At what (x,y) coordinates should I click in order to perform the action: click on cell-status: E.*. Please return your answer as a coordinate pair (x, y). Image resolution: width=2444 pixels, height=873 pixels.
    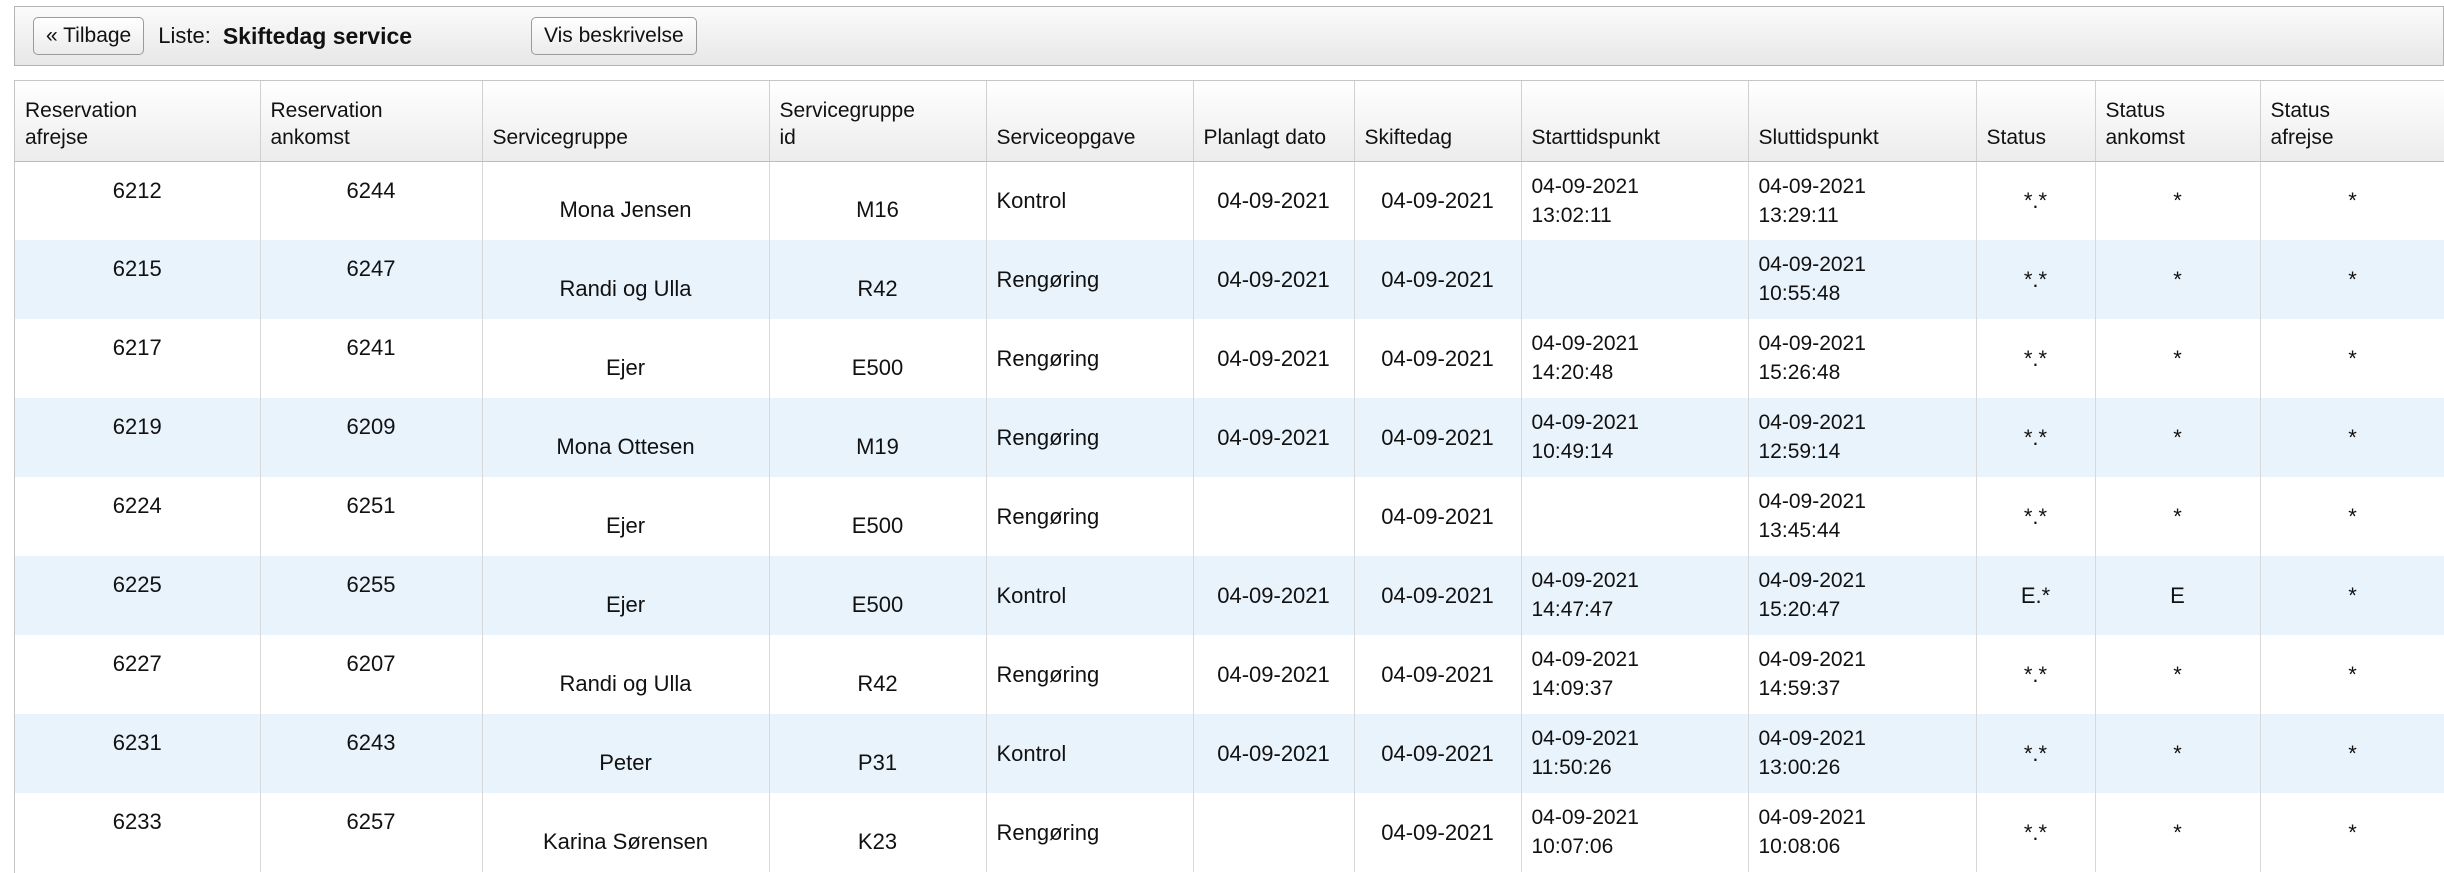
    Looking at the image, I should click on (2036, 595).